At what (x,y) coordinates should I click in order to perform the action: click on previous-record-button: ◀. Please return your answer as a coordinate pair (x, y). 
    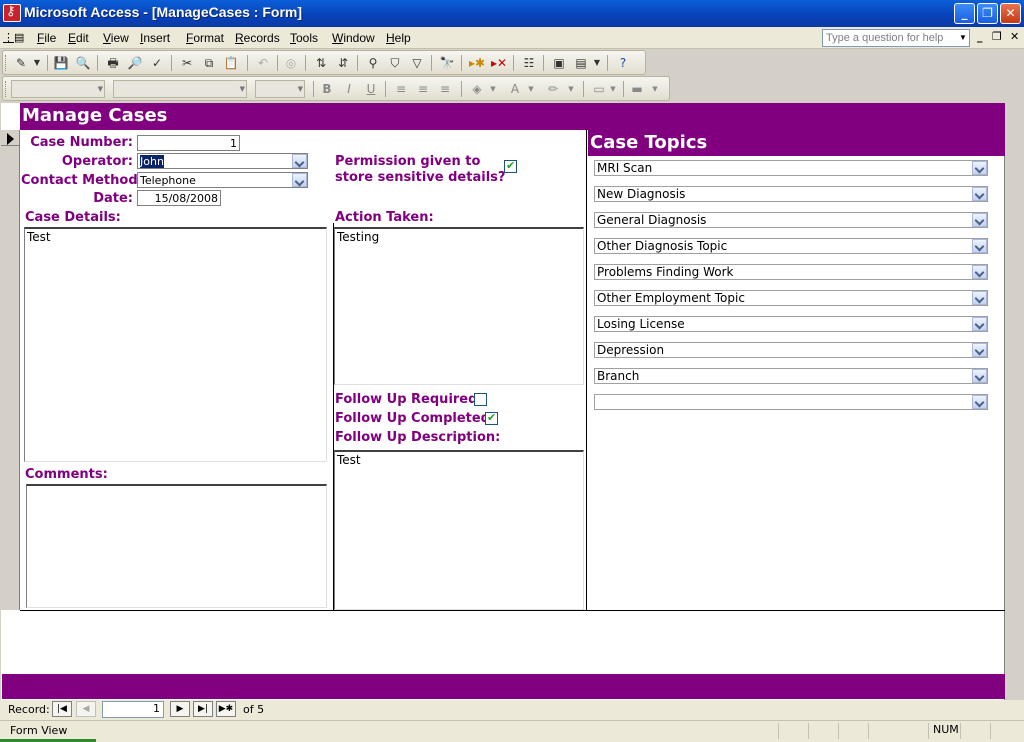
    Looking at the image, I should click on (86, 709).